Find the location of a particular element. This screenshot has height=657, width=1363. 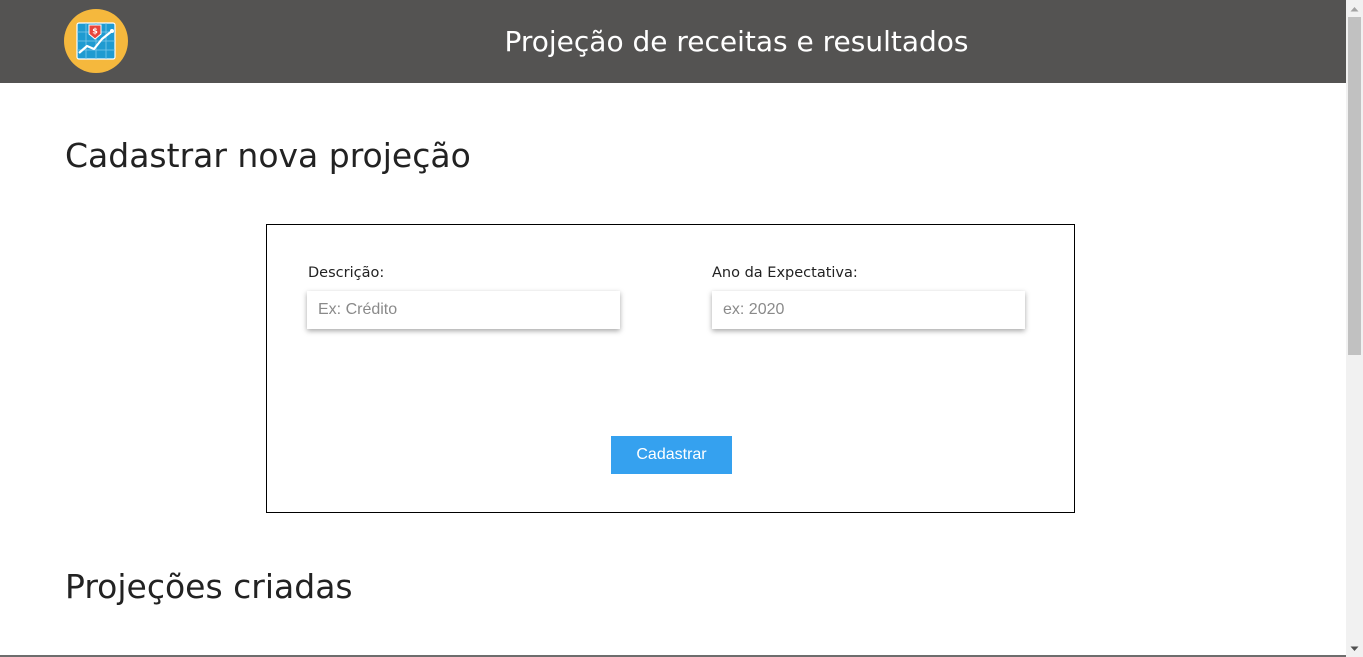

app-title: Projeção de receitas e resultados is located at coordinates (736, 41).